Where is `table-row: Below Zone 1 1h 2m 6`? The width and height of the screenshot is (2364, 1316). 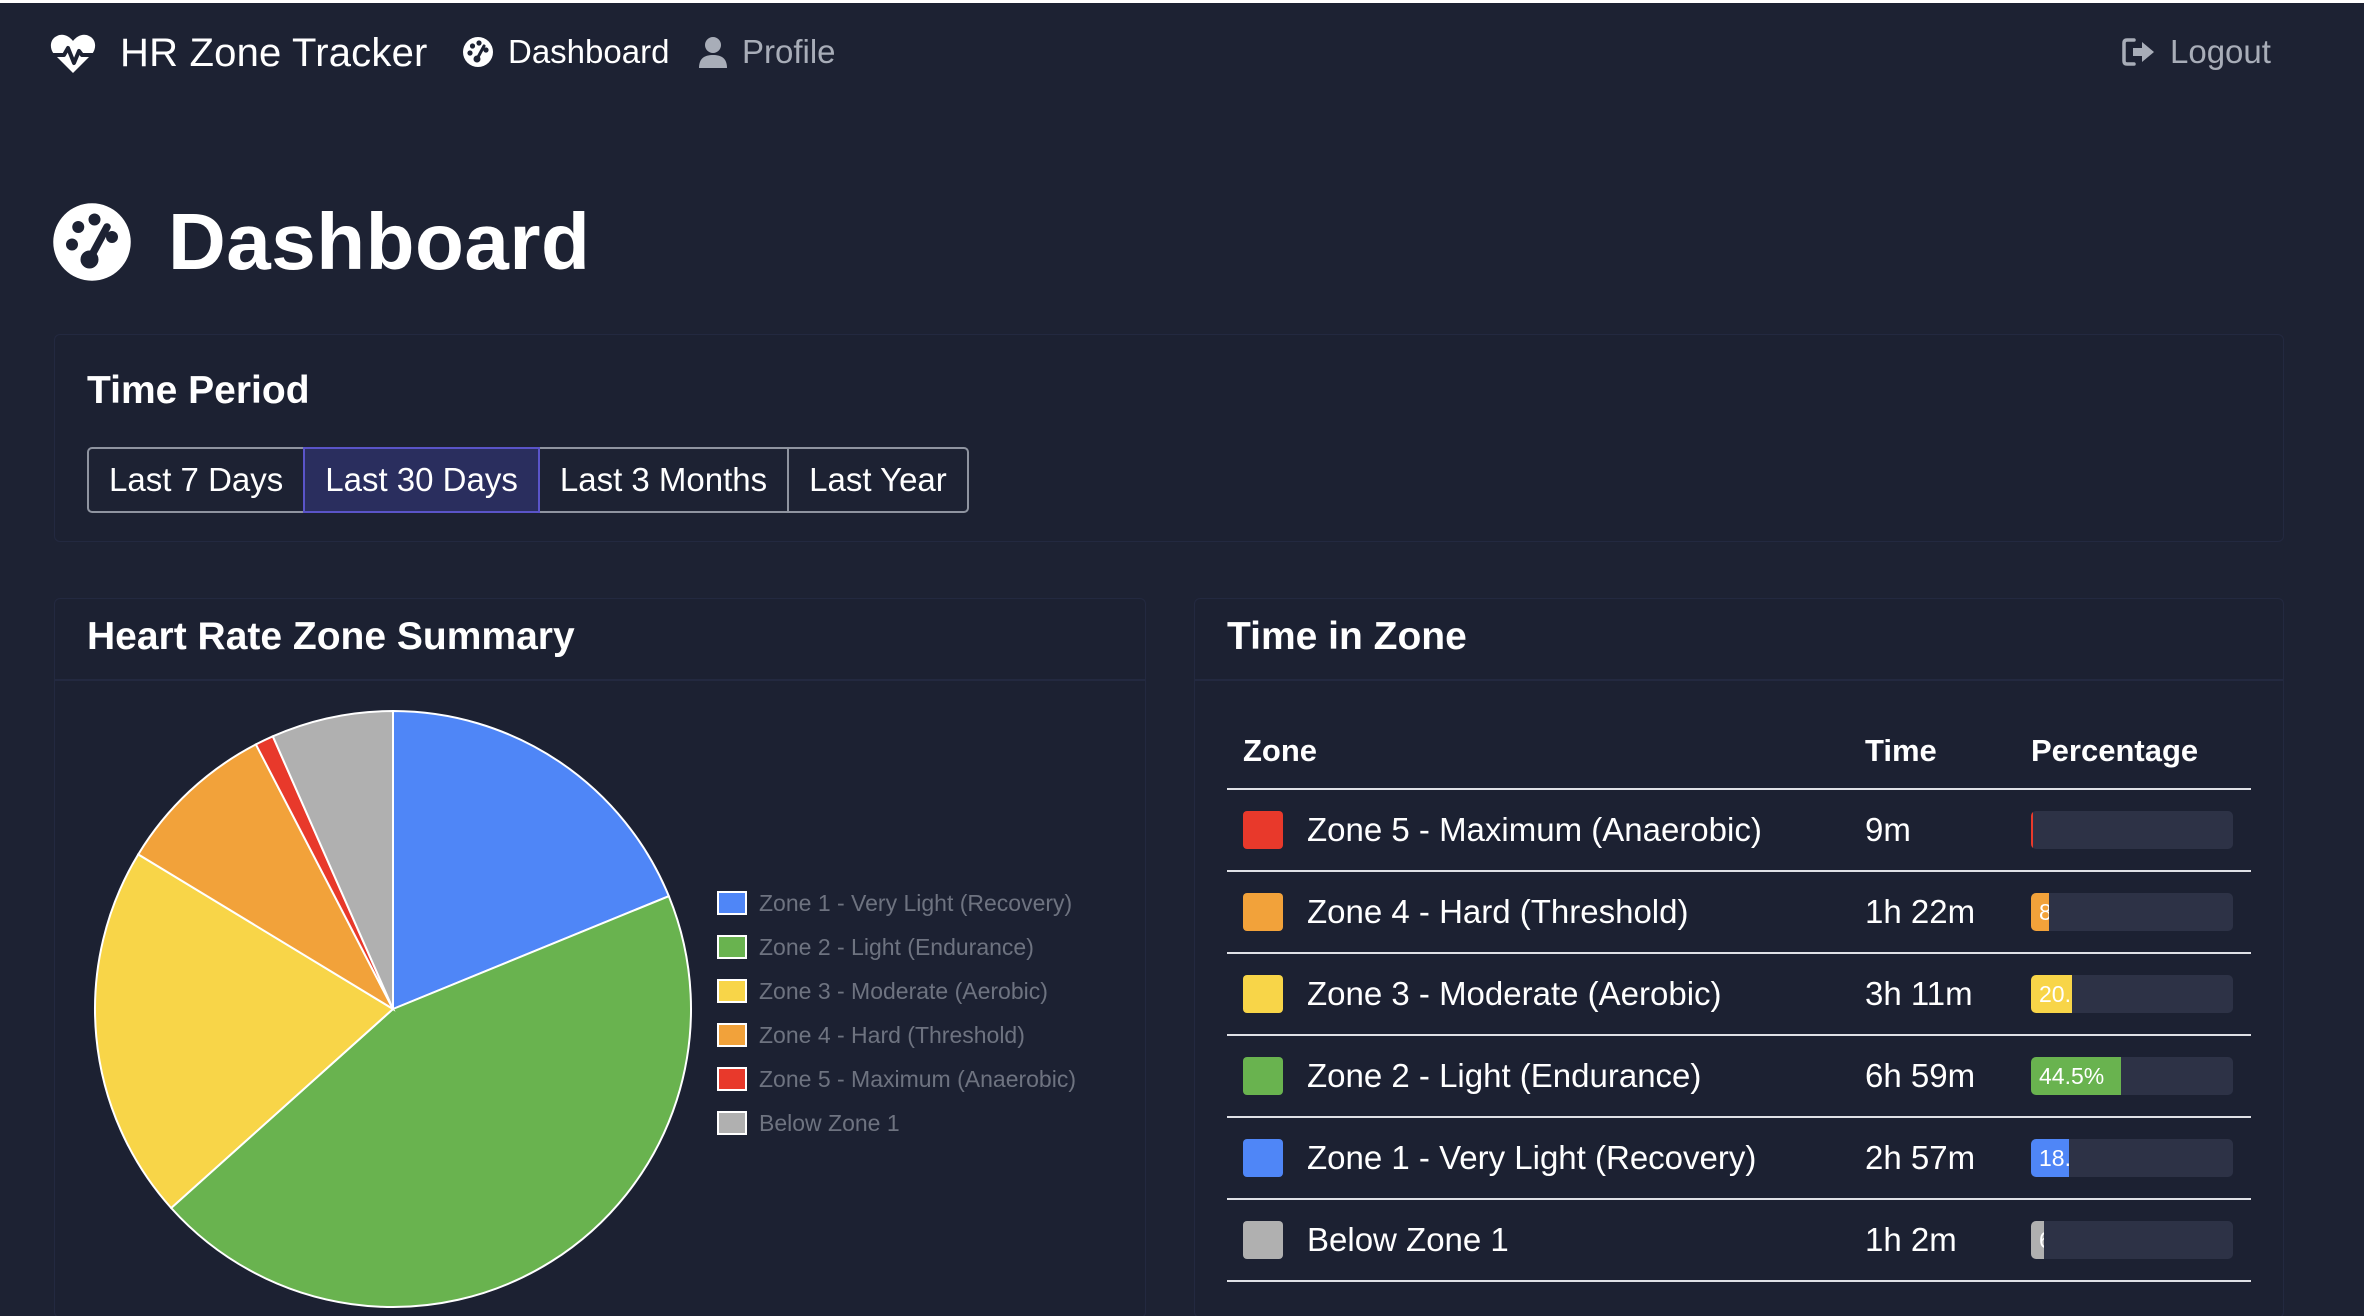
table-row: Below Zone 1 1h 2m 6 is located at coordinates (1739, 1240).